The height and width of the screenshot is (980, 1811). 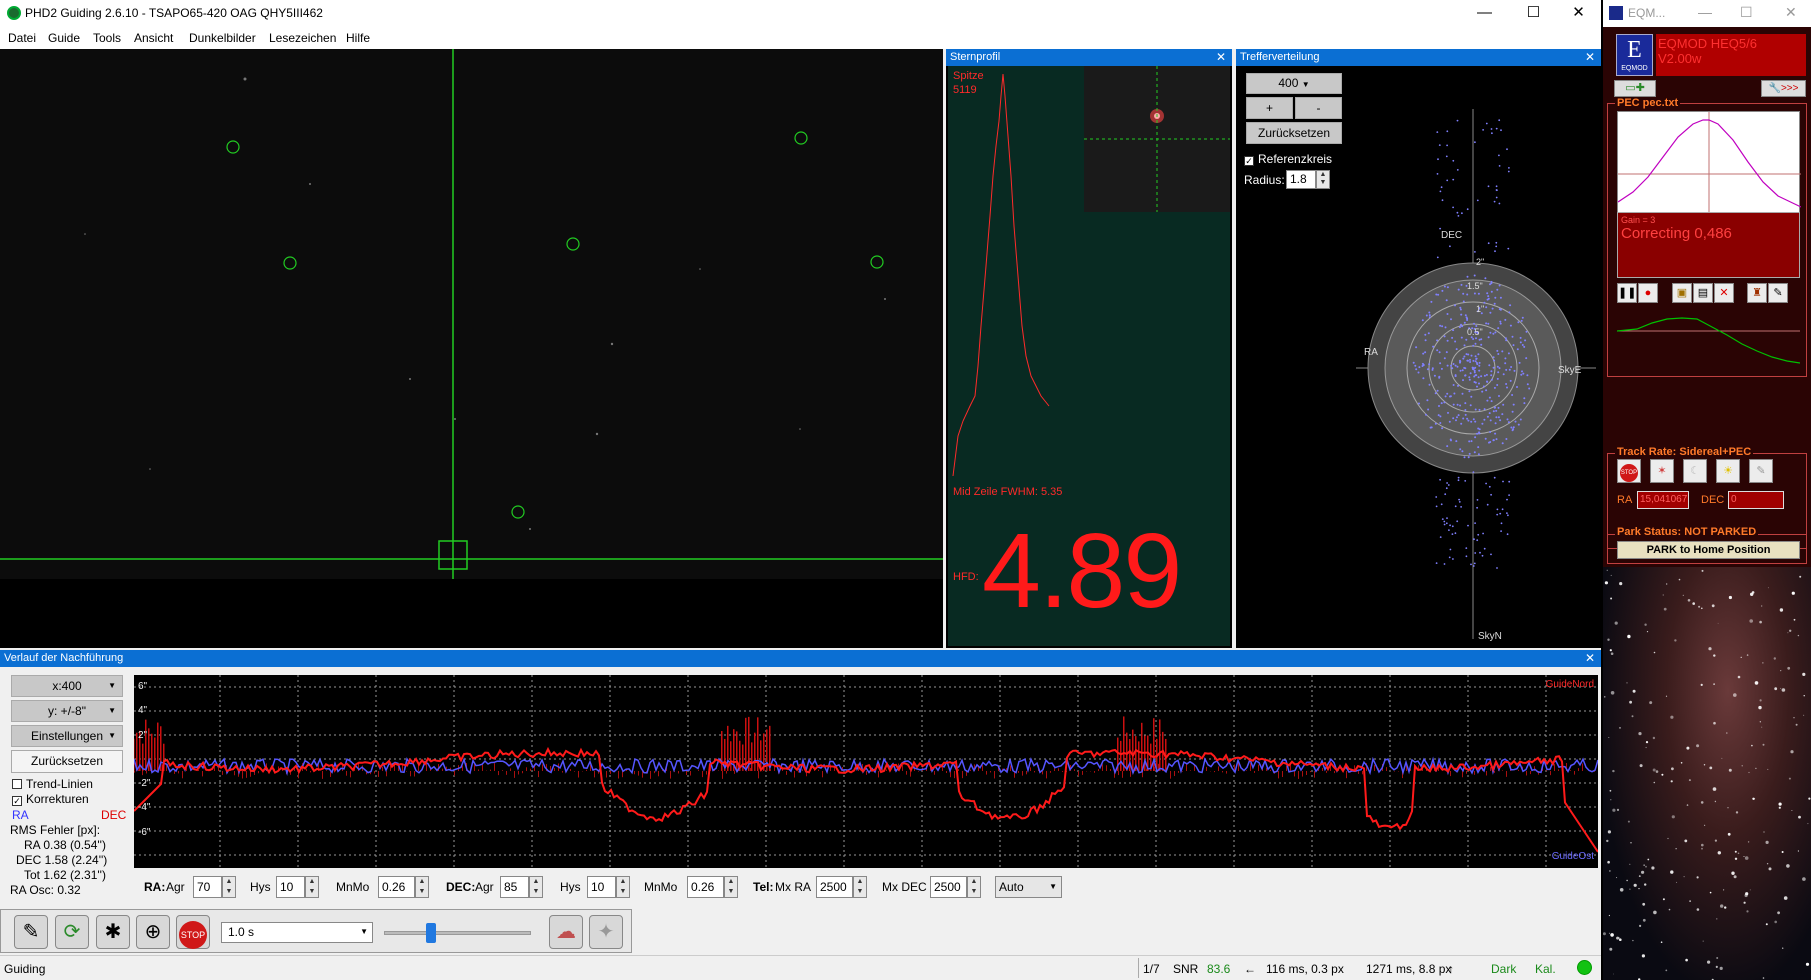 I want to click on track-custom-icon: ✎, so click(x=1761, y=471).